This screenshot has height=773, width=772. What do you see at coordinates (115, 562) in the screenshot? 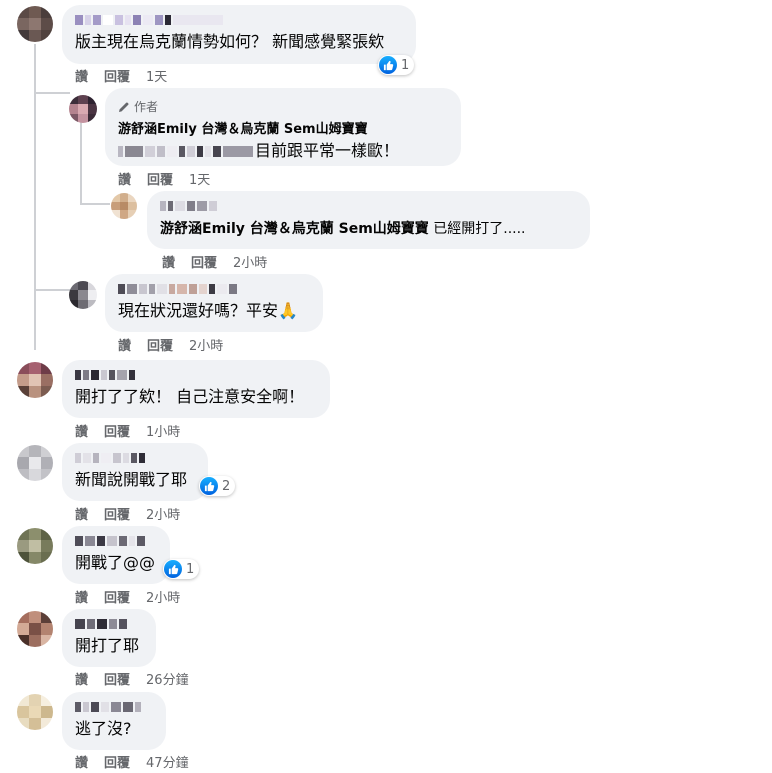
I see `comment-text: 開戰了@@` at bounding box center [115, 562].